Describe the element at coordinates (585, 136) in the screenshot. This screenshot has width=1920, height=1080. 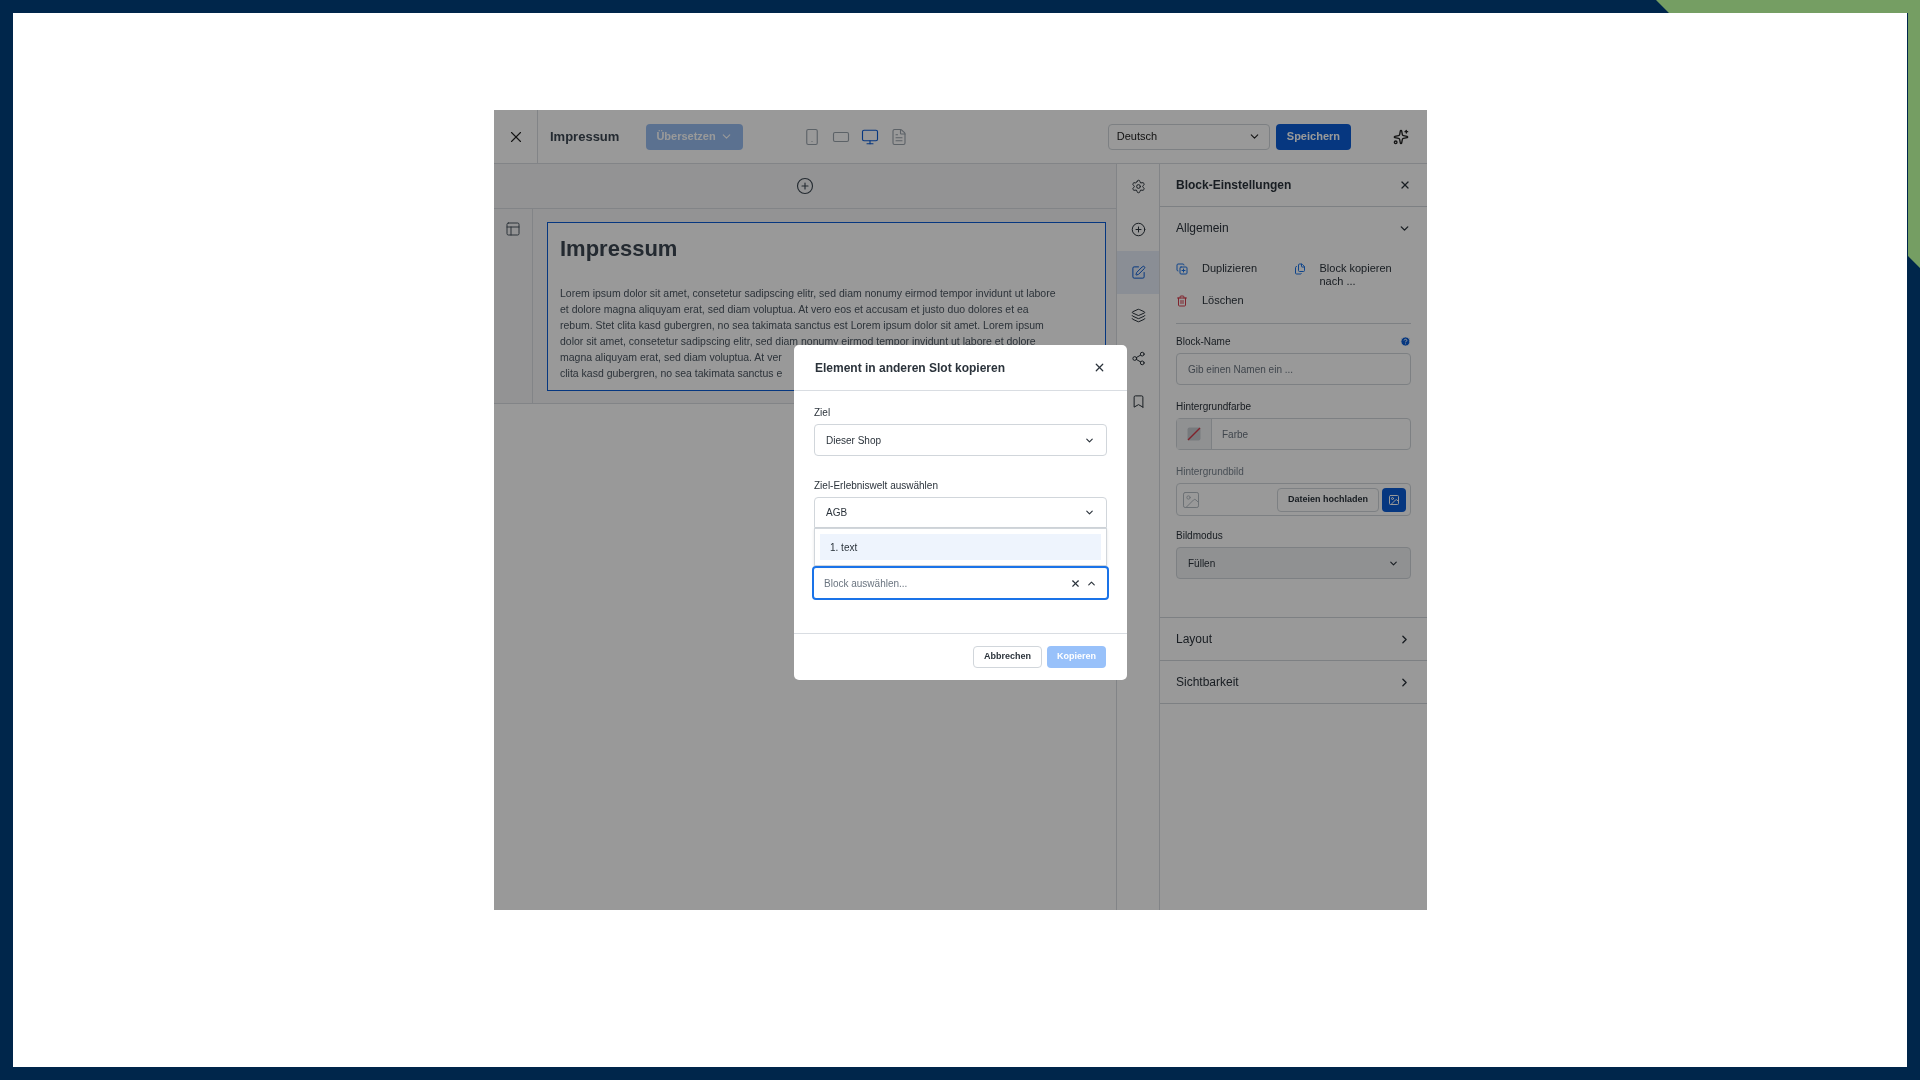
I see `page-title: Impressum` at that location.